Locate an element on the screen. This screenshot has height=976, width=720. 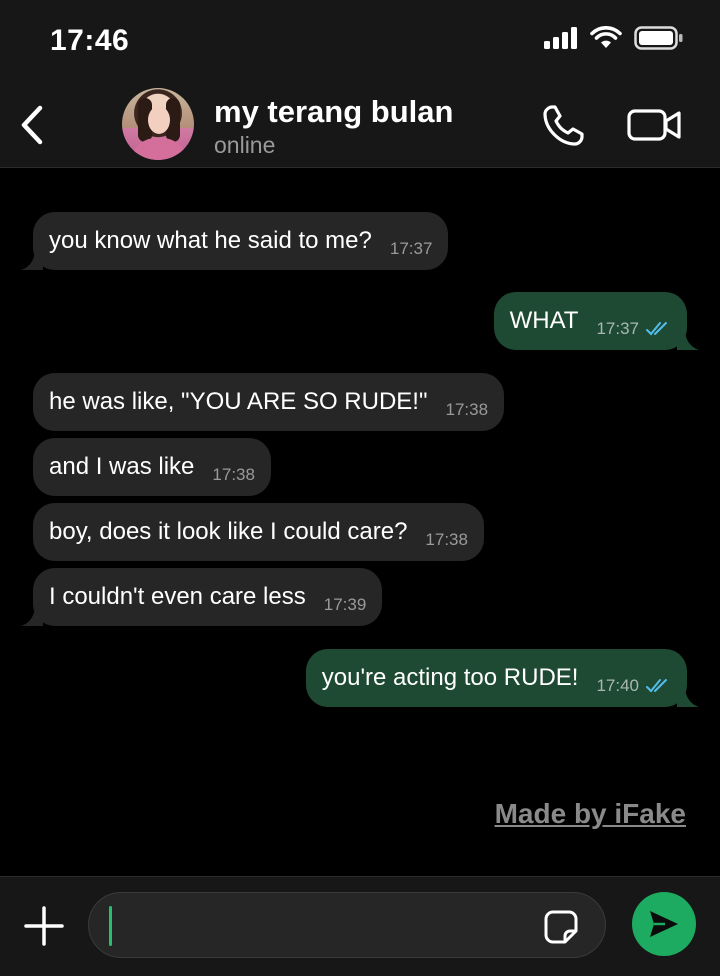
sticker-icon is located at coordinates (561, 927).